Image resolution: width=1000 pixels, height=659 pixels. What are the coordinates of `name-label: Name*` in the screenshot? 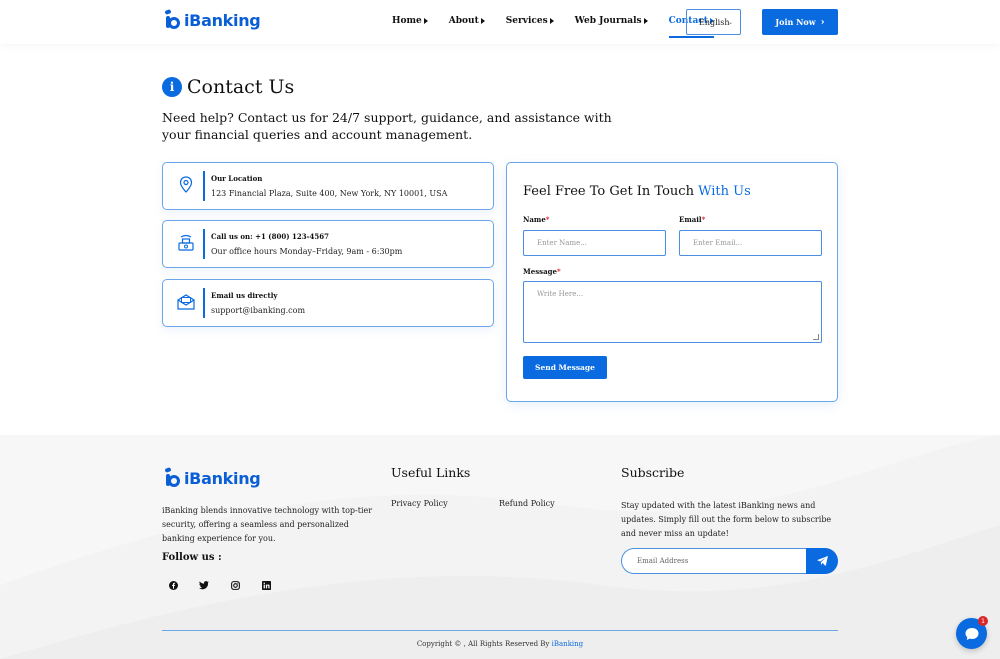 It's located at (536, 219).